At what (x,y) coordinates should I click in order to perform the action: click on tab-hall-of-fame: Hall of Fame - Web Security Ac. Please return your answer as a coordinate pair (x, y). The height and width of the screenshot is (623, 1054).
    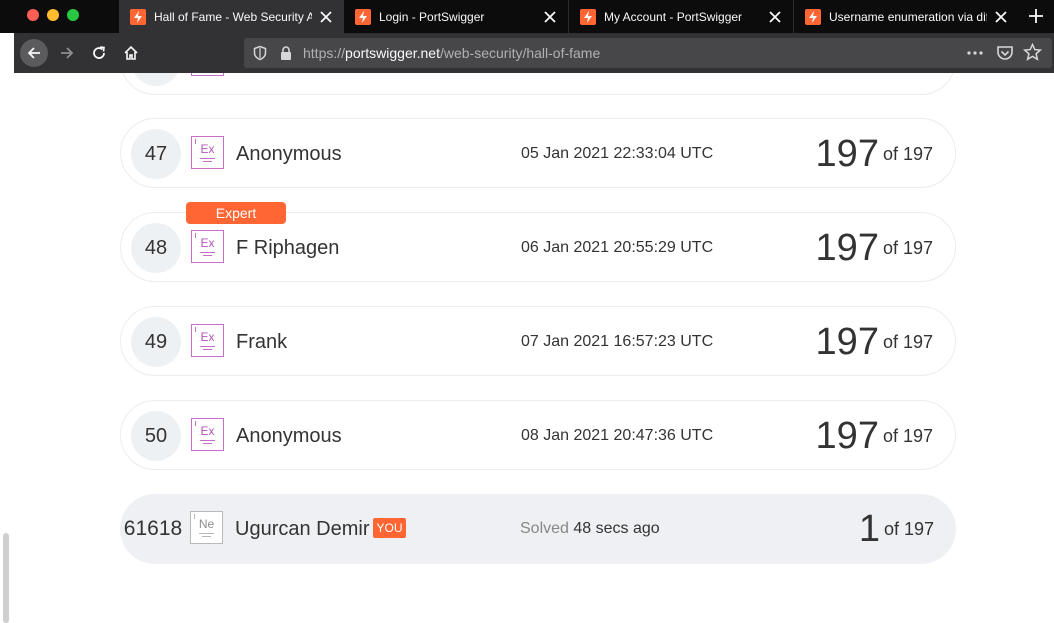
    Looking at the image, I should click on (231, 16).